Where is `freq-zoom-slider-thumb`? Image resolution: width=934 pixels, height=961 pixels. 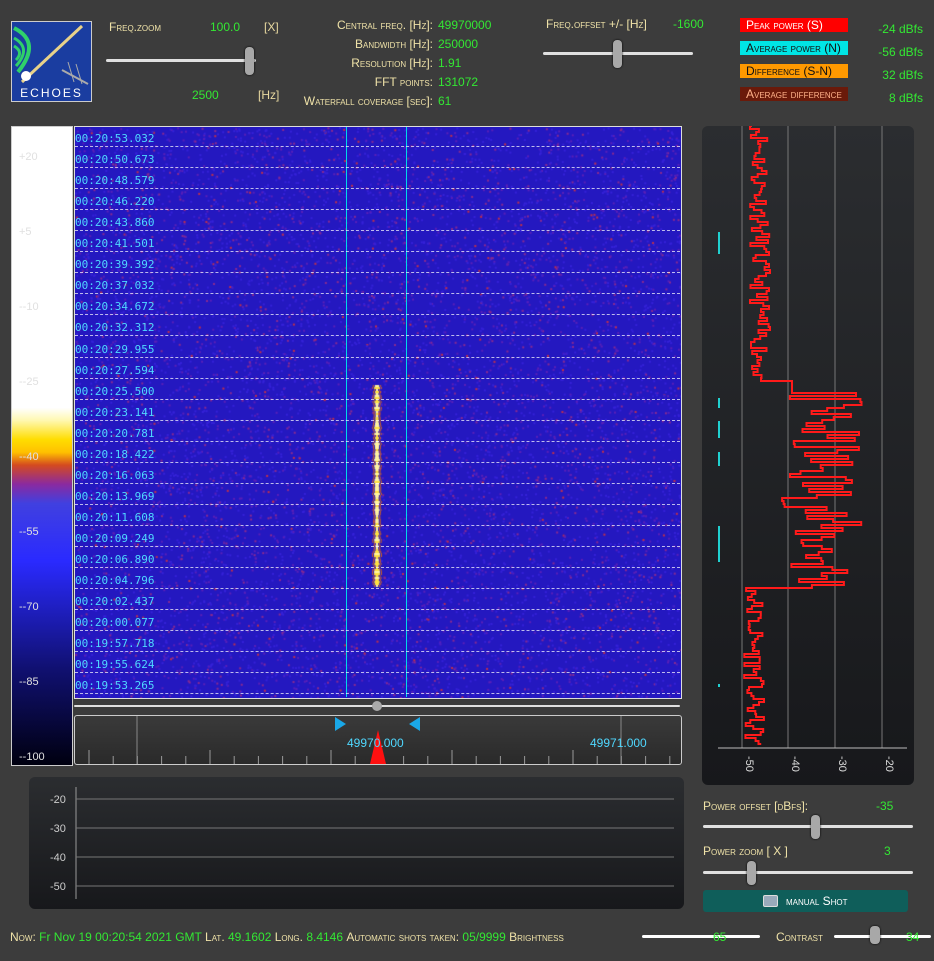 freq-zoom-slider-thumb is located at coordinates (249, 61).